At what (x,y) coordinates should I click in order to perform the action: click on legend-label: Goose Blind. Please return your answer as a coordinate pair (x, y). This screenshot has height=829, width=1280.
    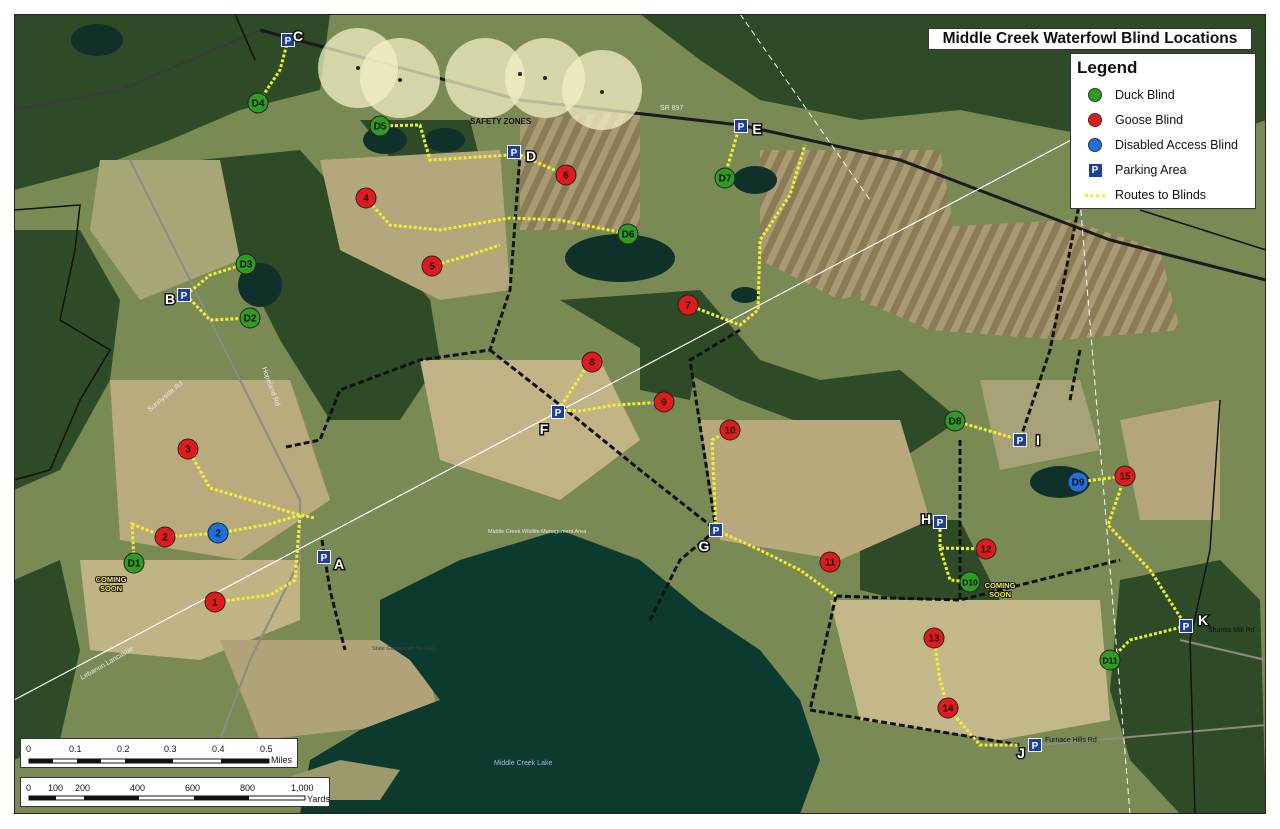
    Looking at the image, I should click on (1149, 120).